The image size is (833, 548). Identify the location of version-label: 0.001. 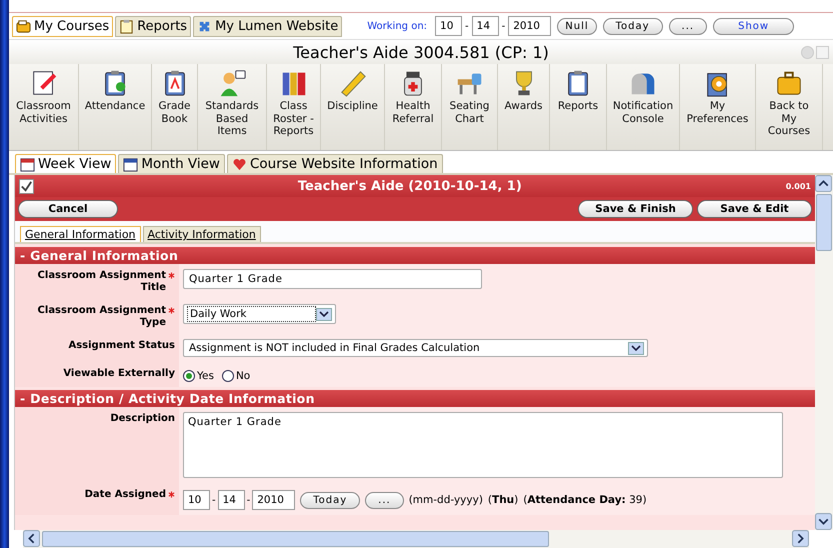
(798, 186).